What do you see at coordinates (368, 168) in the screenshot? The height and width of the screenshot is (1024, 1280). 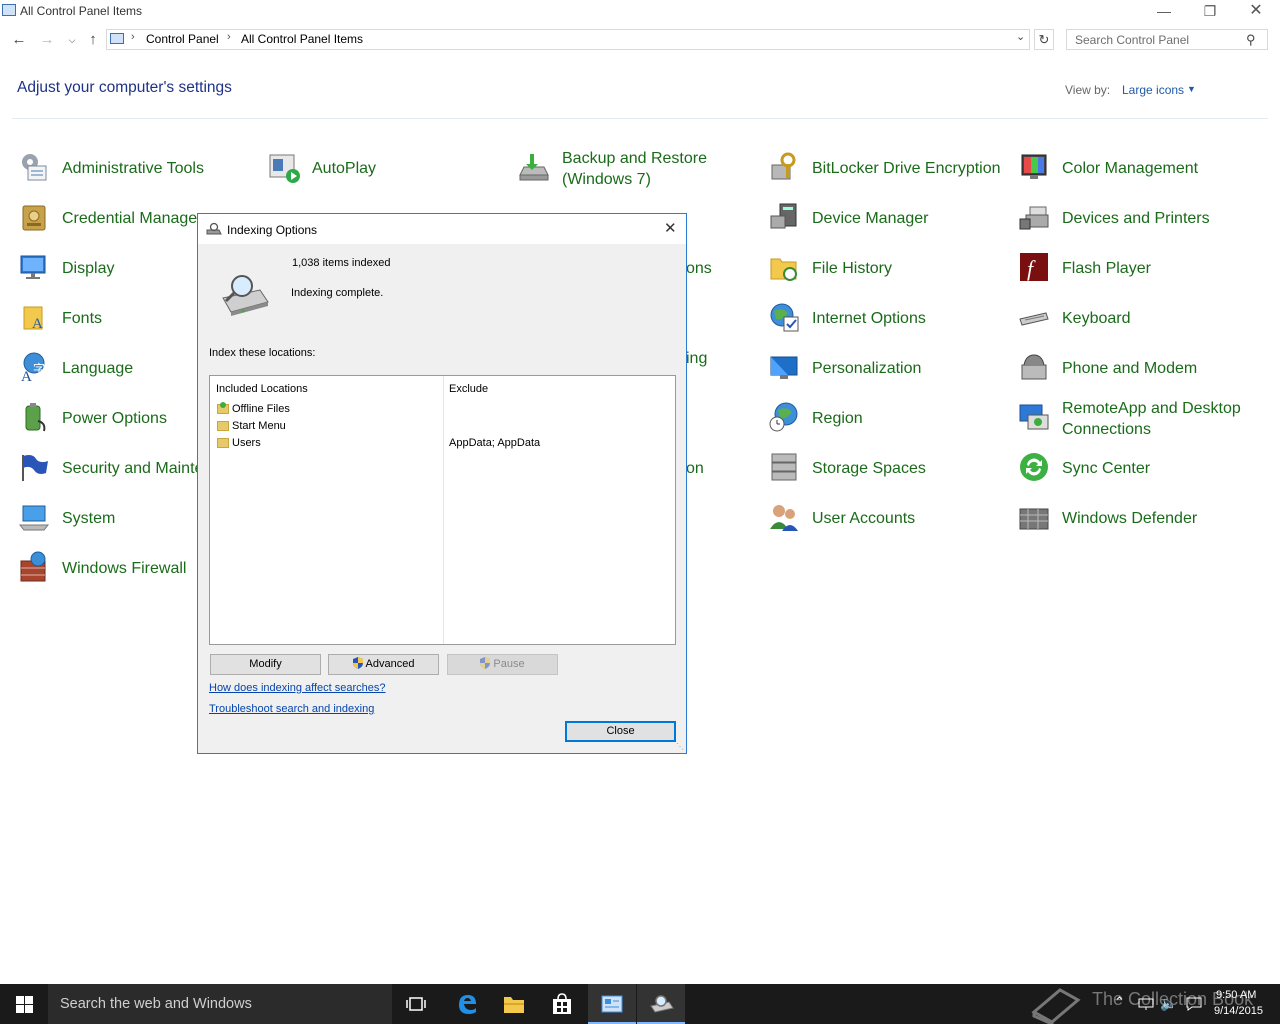 I see `item-autoplay: AutoPlay` at bounding box center [368, 168].